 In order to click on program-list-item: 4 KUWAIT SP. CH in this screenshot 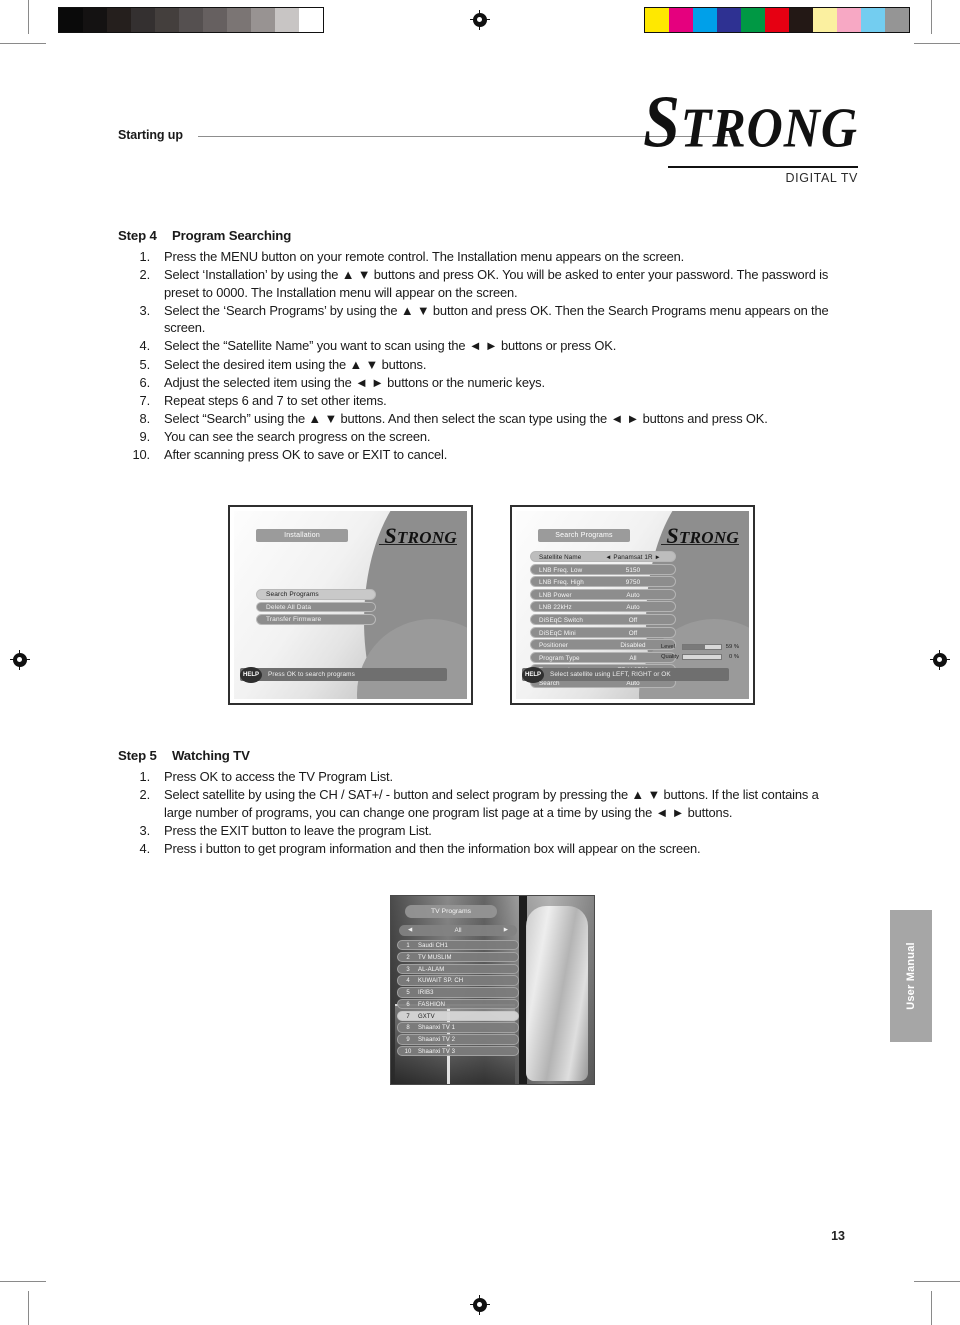, I will do `click(458, 980)`.